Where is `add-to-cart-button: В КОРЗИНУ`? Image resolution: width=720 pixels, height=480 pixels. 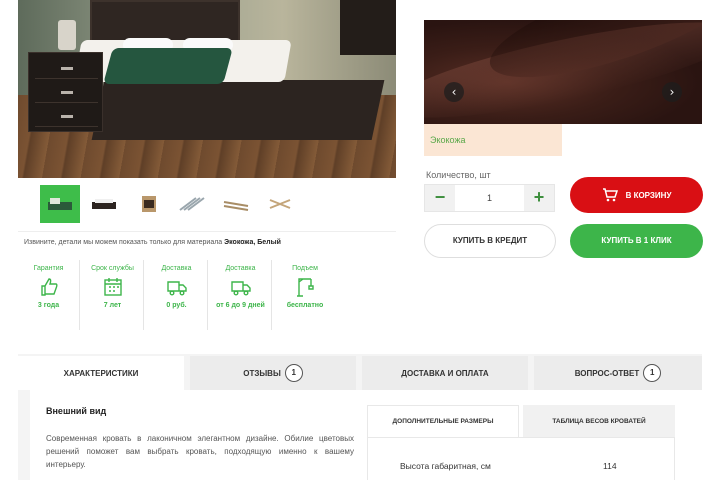
add-to-cart-button: В КОРЗИНУ is located at coordinates (636, 195).